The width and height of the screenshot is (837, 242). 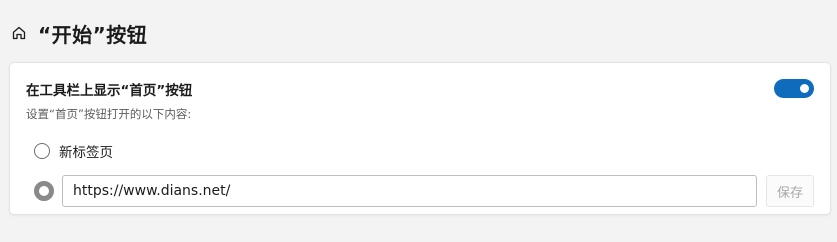 What do you see at coordinates (790, 191) in the screenshot?
I see `save-button: 保存` at bounding box center [790, 191].